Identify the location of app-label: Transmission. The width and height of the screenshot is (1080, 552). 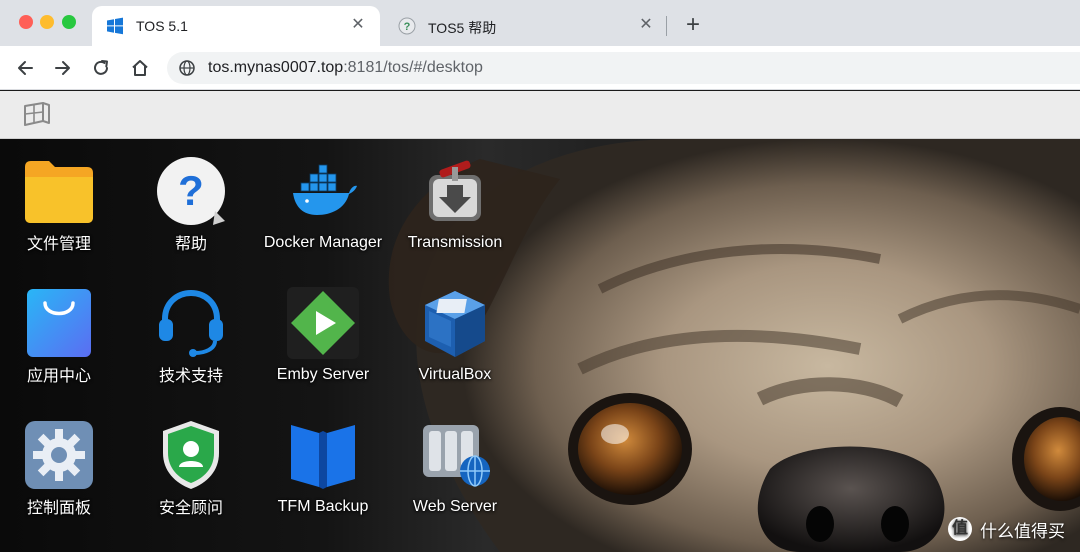
(455, 242).